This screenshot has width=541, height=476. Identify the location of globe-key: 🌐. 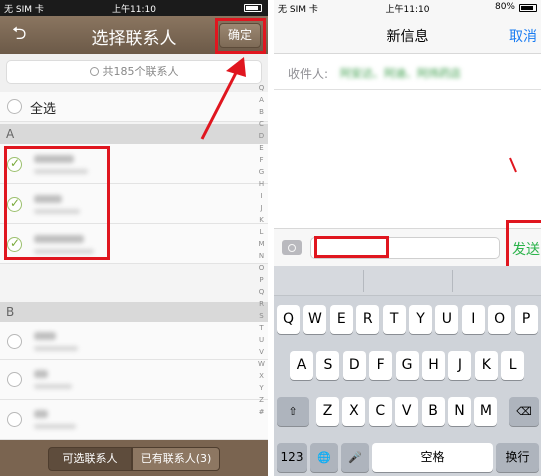
(324, 457).